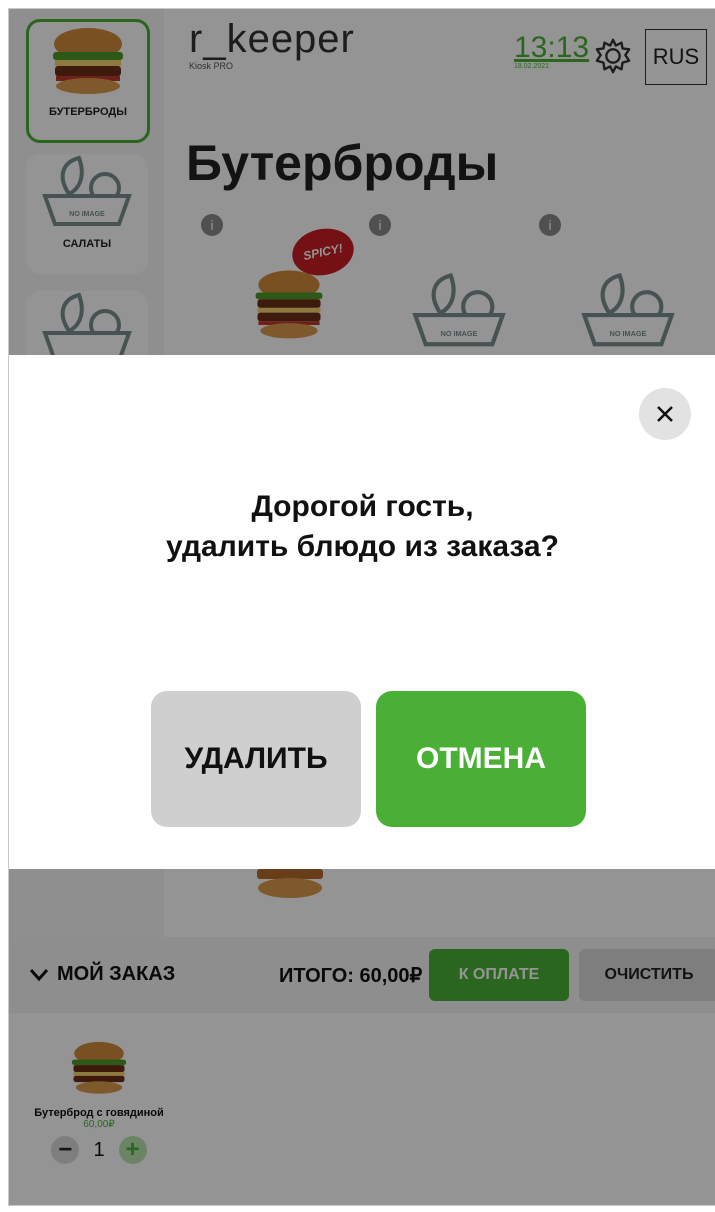 The image size is (715, 1212). Describe the element at coordinates (256, 759) in the screenshot. I see `delete-button: УДАЛИТЬ` at that location.